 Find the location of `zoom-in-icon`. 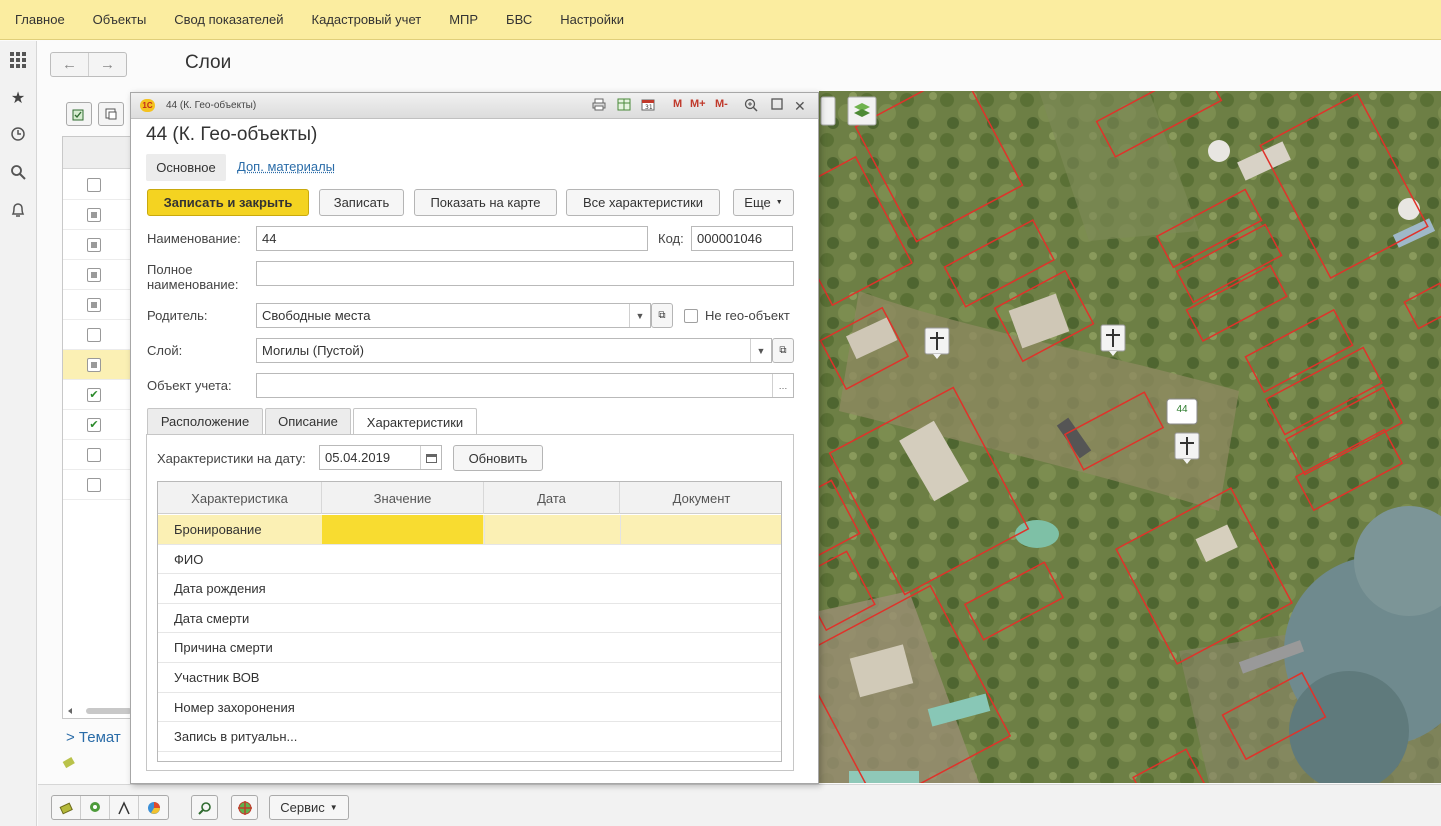

zoom-in-icon is located at coordinates (751, 106).